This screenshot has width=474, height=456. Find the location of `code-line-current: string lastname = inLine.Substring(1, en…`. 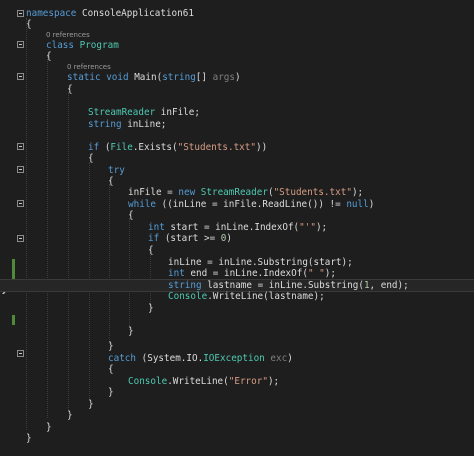

code-line-current: string lastname = inLine.Substring(1, en… is located at coordinates (288, 285).